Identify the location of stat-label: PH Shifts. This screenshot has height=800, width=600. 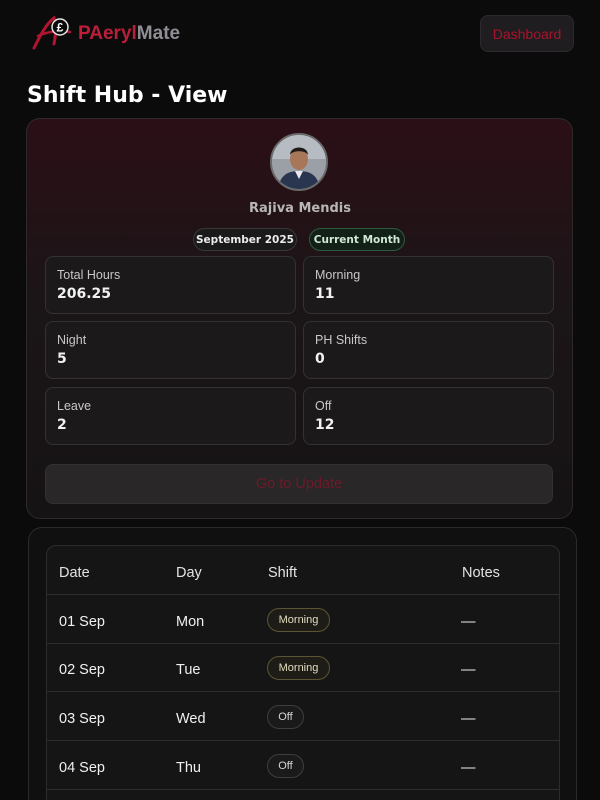
(341, 340).